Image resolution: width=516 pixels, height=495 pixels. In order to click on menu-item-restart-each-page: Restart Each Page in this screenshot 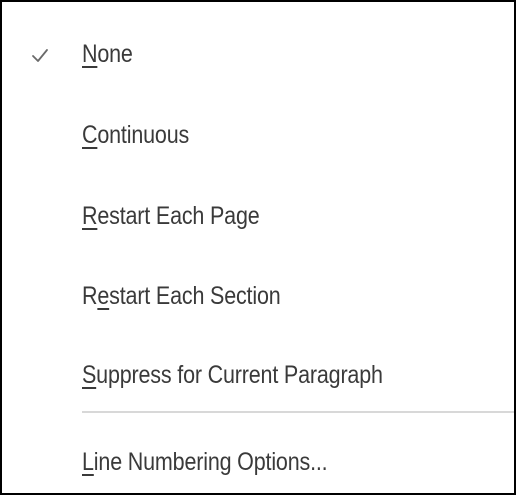, I will do `click(258, 216)`.